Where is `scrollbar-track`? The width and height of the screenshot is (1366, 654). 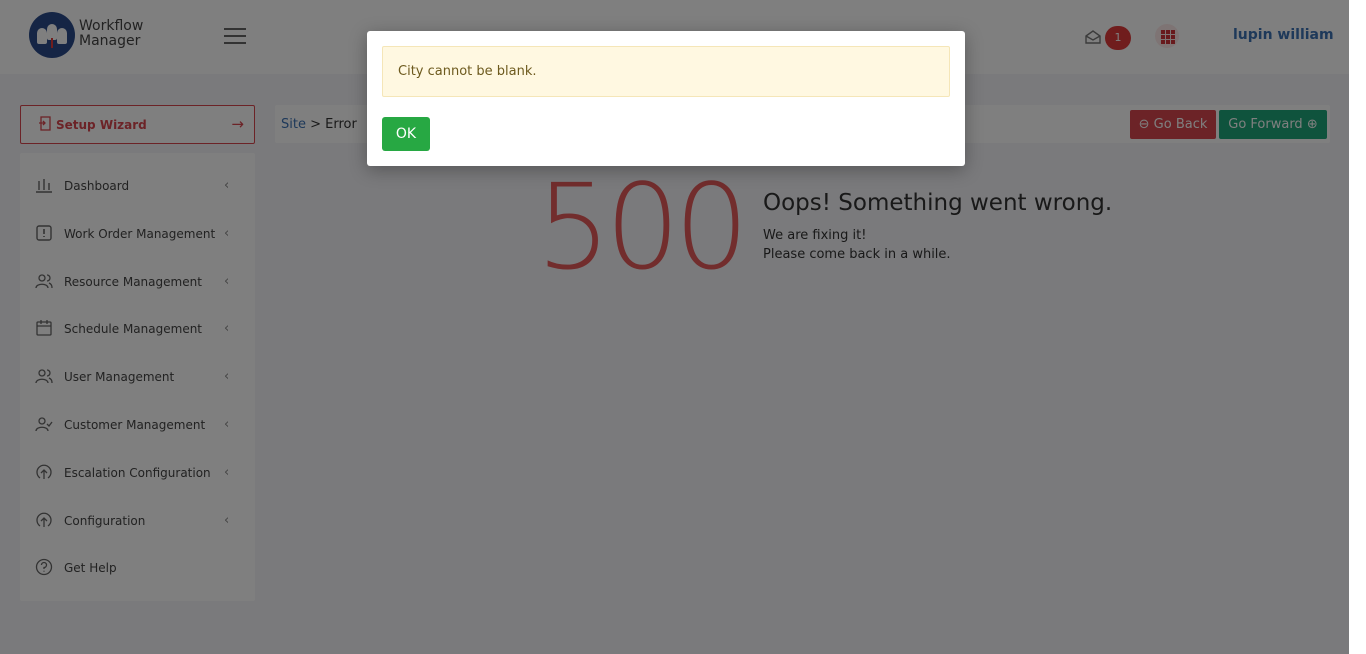 scrollbar-track is located at coordinates (1357, 327).